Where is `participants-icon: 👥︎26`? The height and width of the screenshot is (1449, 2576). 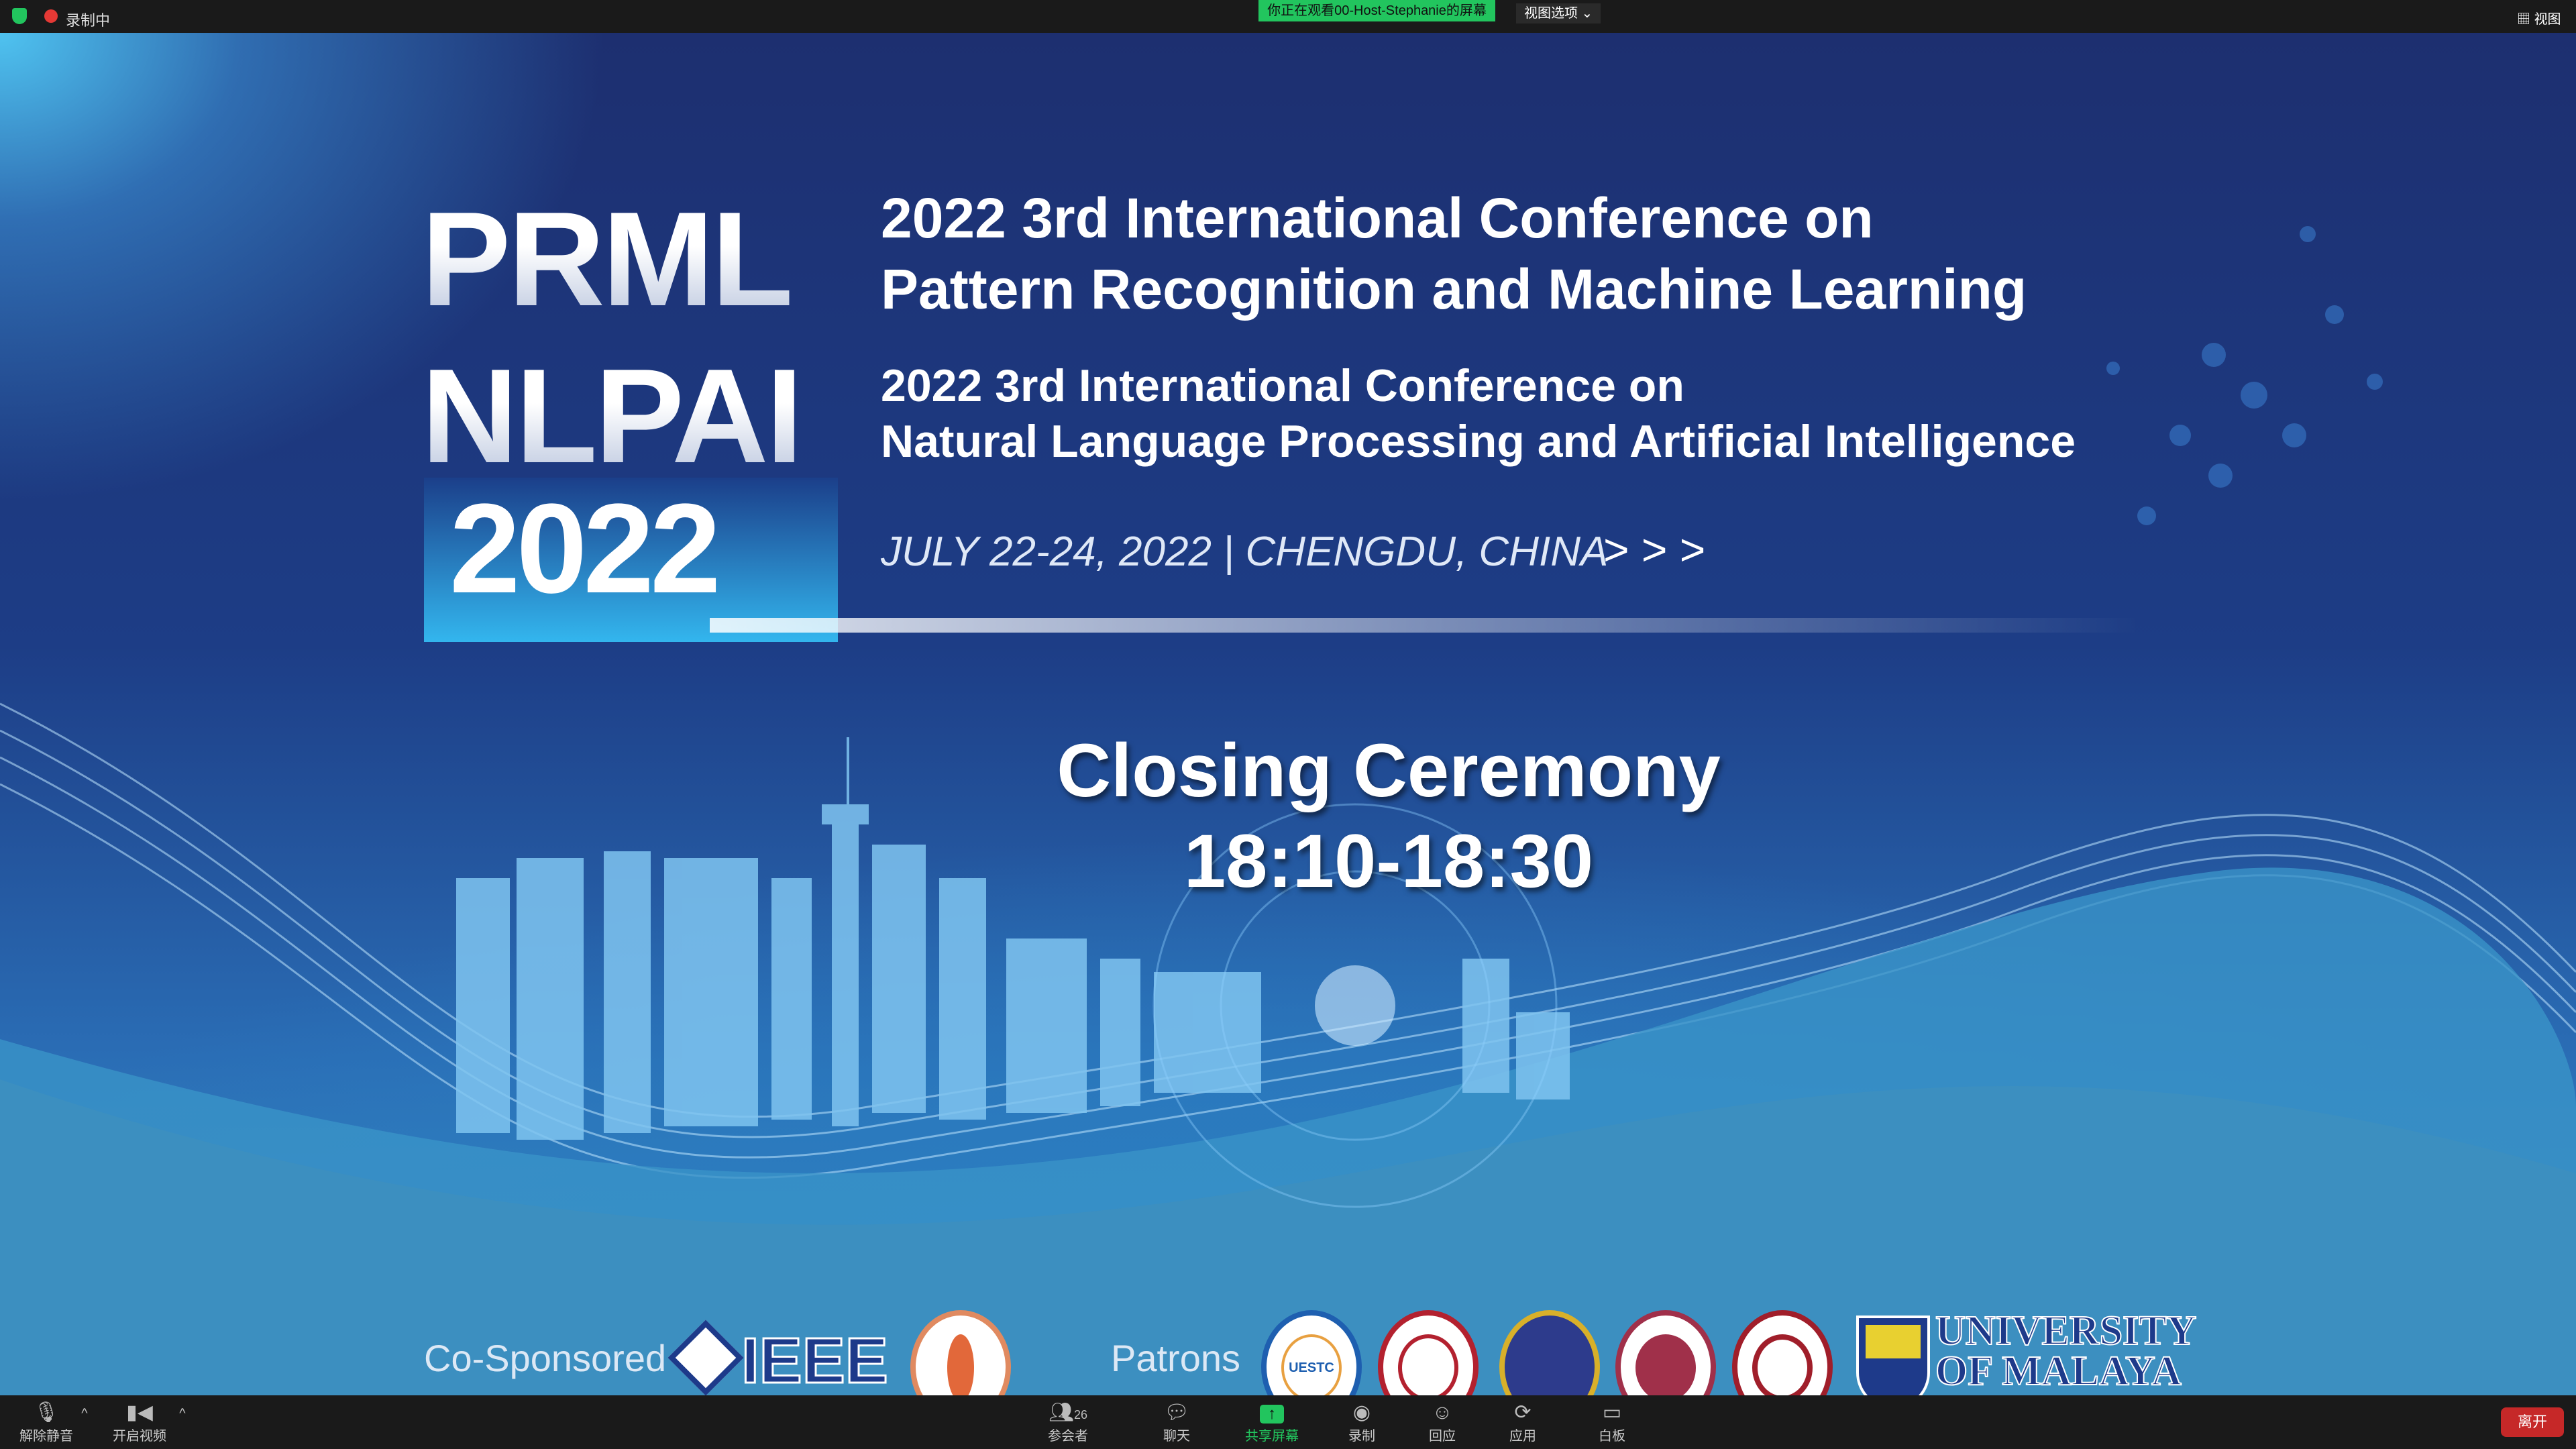 participants-icon: 👥︎26 is located at coordinates (1068, 1412).